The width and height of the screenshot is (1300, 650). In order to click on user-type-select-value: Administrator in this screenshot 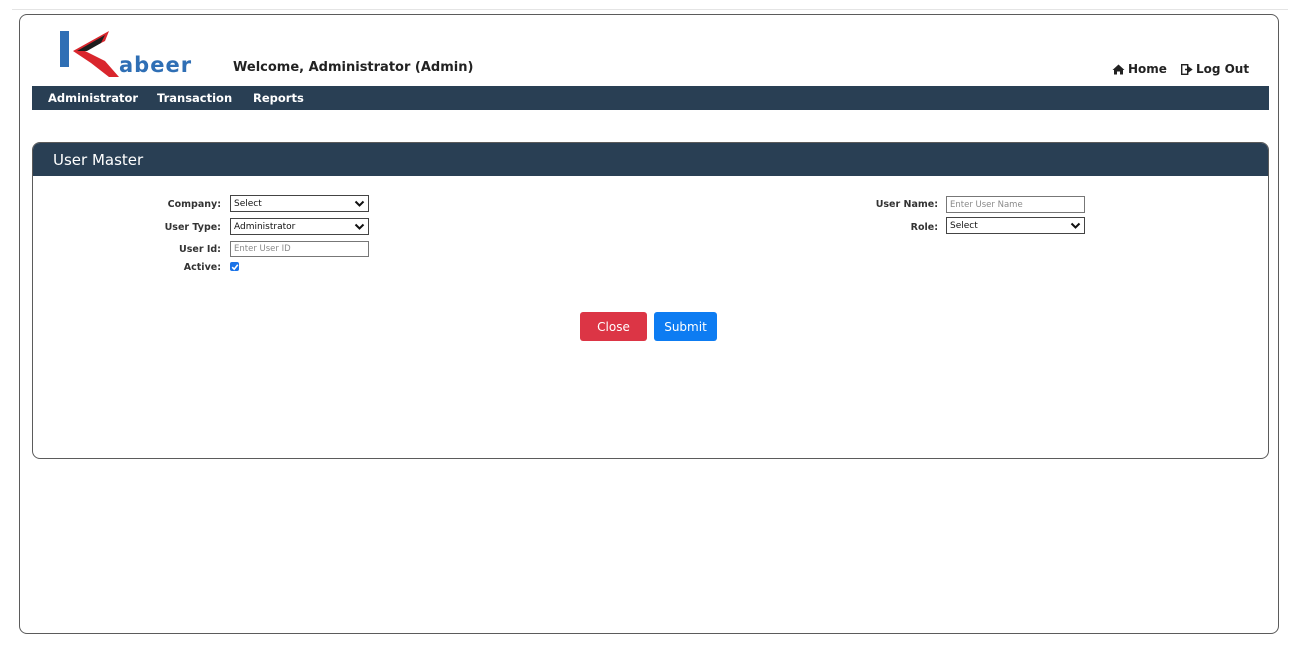, I will do `click(265, 226)`.